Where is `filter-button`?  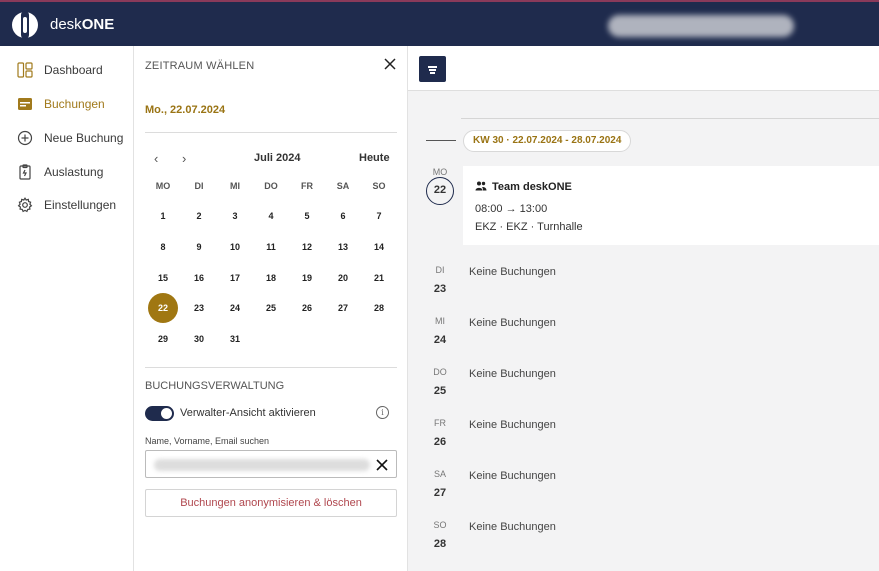 filter-button is located at coordinates (432, 69).